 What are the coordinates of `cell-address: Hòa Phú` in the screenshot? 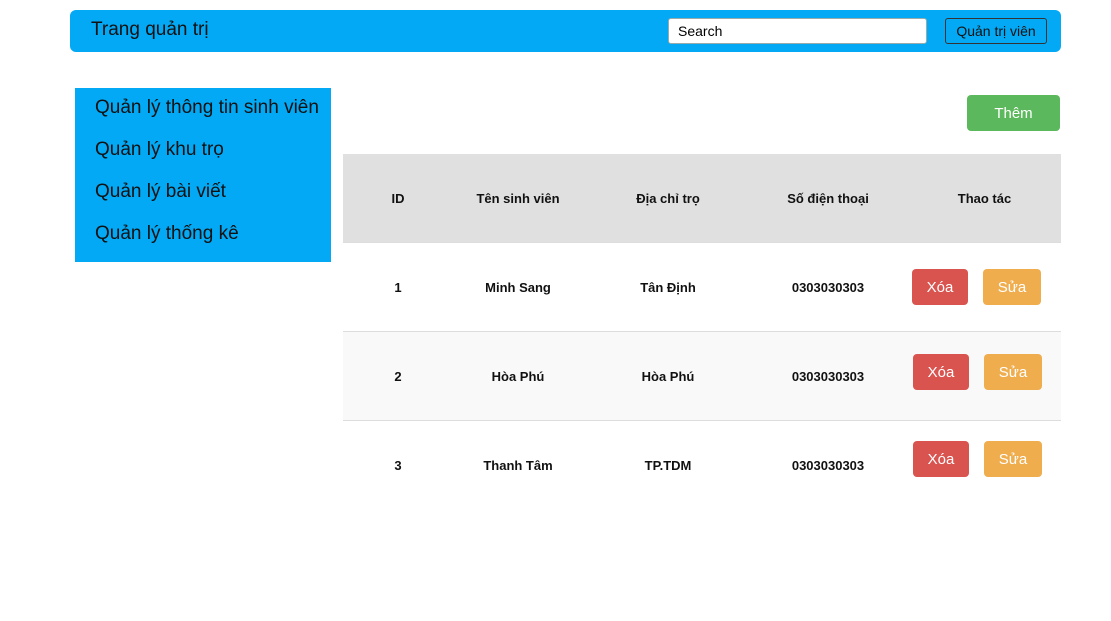 It's located at (668, 376).